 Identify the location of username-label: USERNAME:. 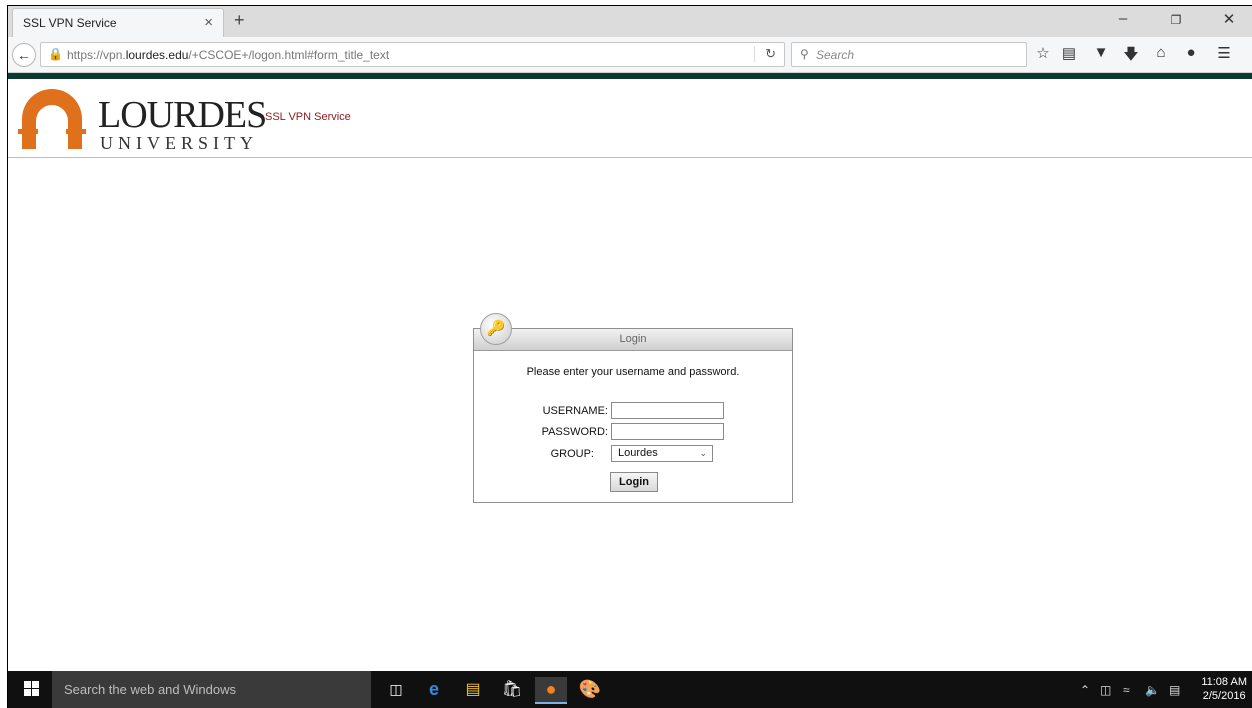
(575, 411).